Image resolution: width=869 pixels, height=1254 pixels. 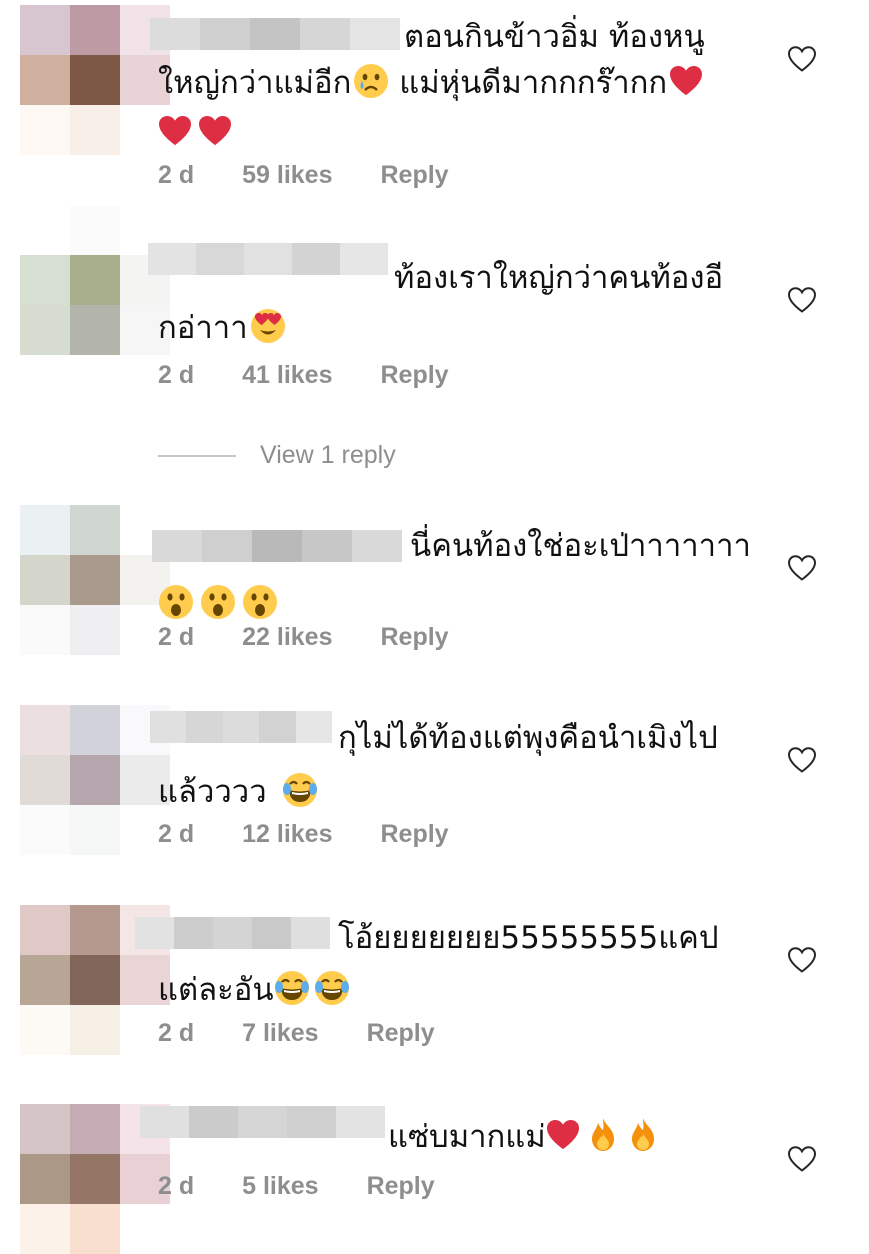 I want to click on comment-likes: 59 likes, so click(x=287, y=175).